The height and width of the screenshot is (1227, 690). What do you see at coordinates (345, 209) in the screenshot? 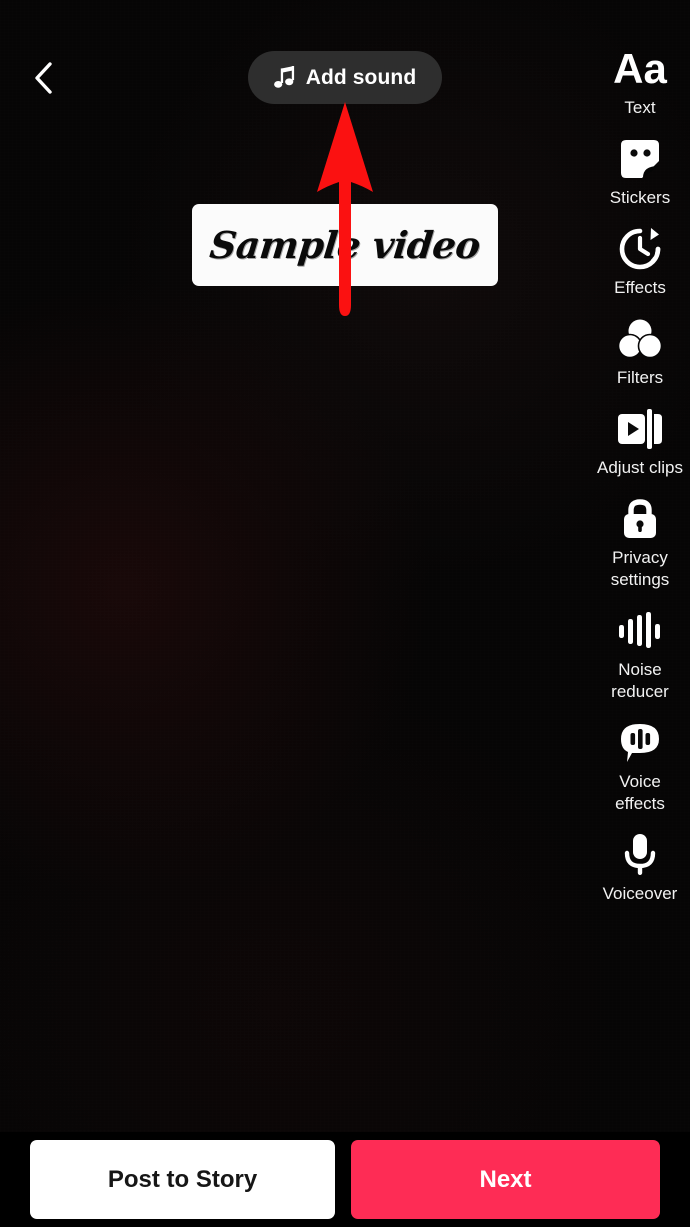
I see `annotation-arrow-up` at bounding box center [345, 209].